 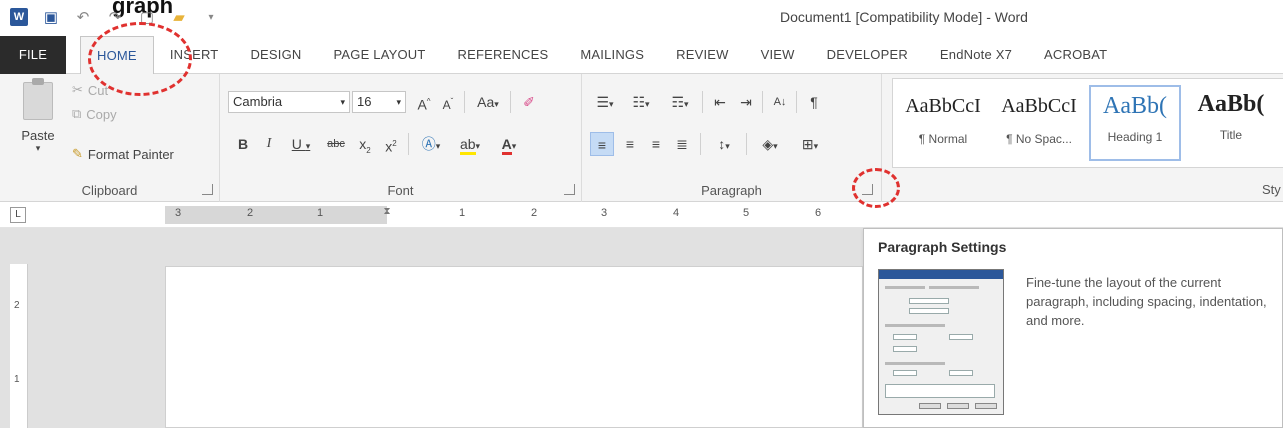 I want to click on numbering-icon: ☷▾, so click(x=641, y=102).